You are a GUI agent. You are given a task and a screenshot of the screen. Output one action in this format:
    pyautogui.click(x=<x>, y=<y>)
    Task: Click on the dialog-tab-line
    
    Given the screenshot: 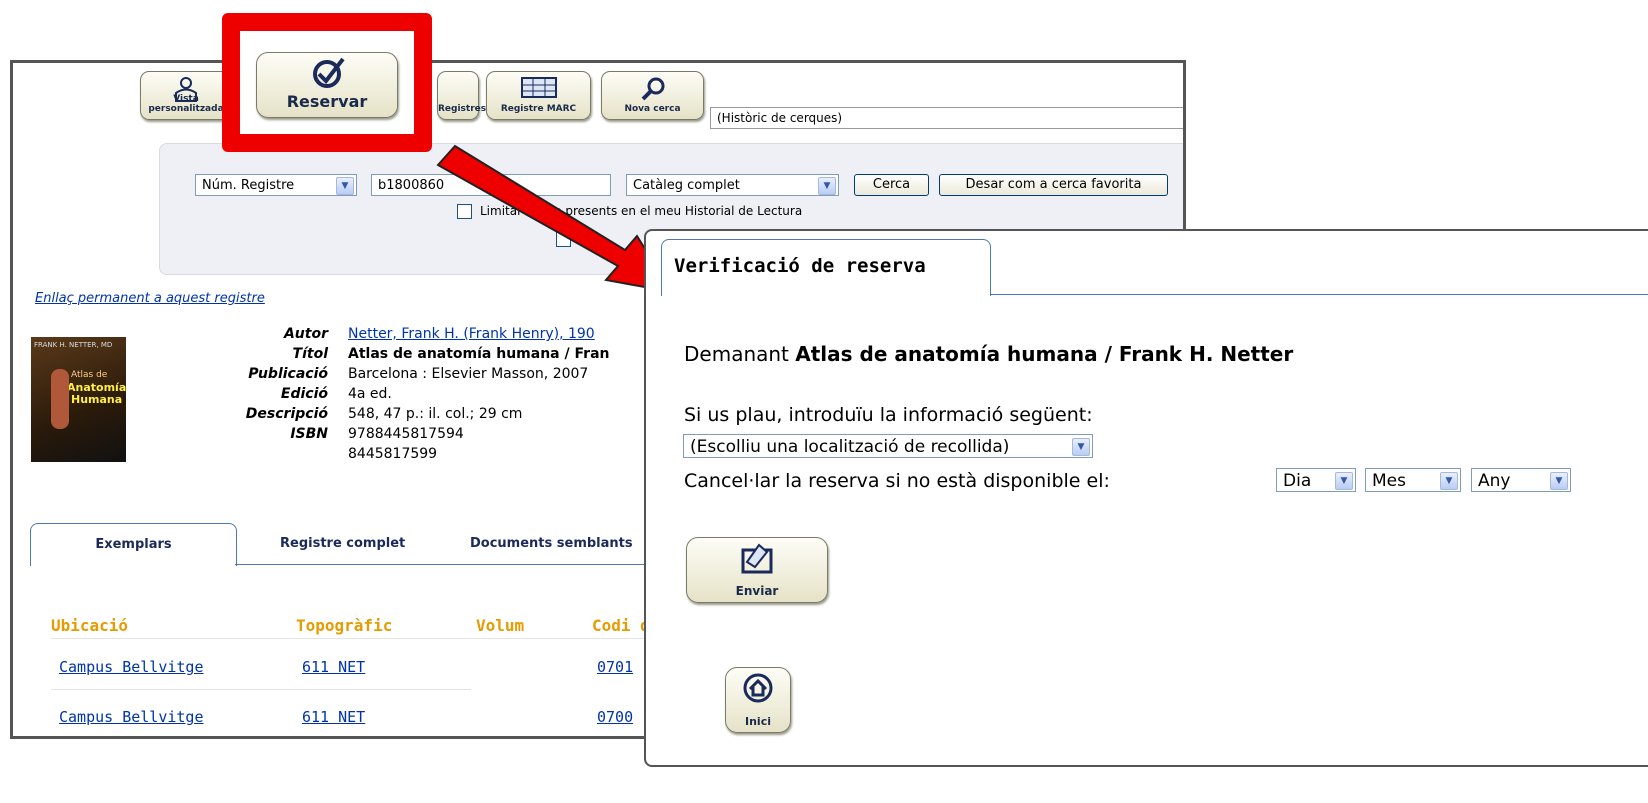 What is the action you would take?
    pyautogui.click(x=1319, y=294)
    